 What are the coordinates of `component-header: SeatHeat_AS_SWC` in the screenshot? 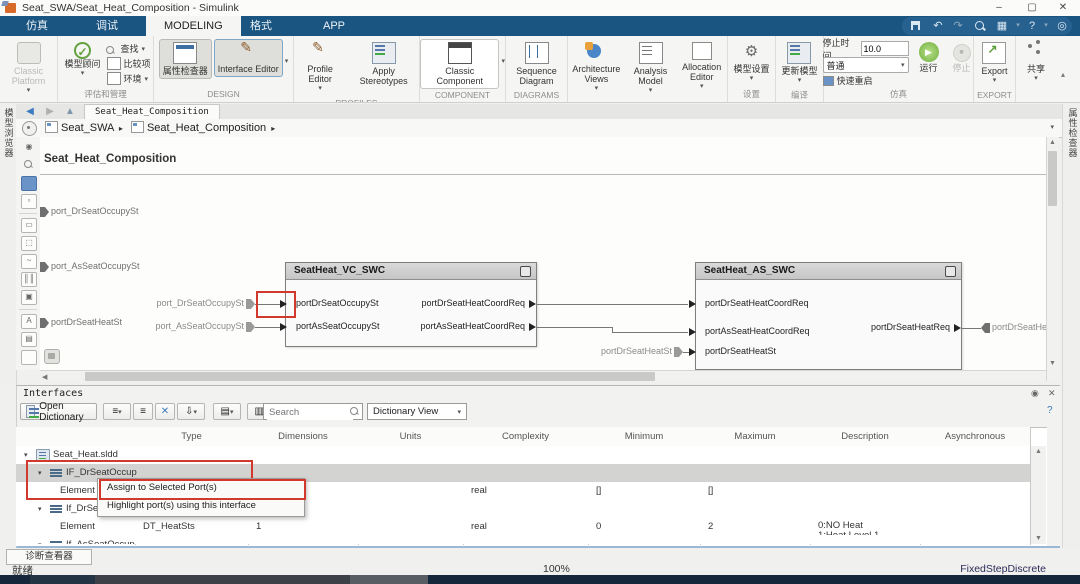 It's located at (828, 271).